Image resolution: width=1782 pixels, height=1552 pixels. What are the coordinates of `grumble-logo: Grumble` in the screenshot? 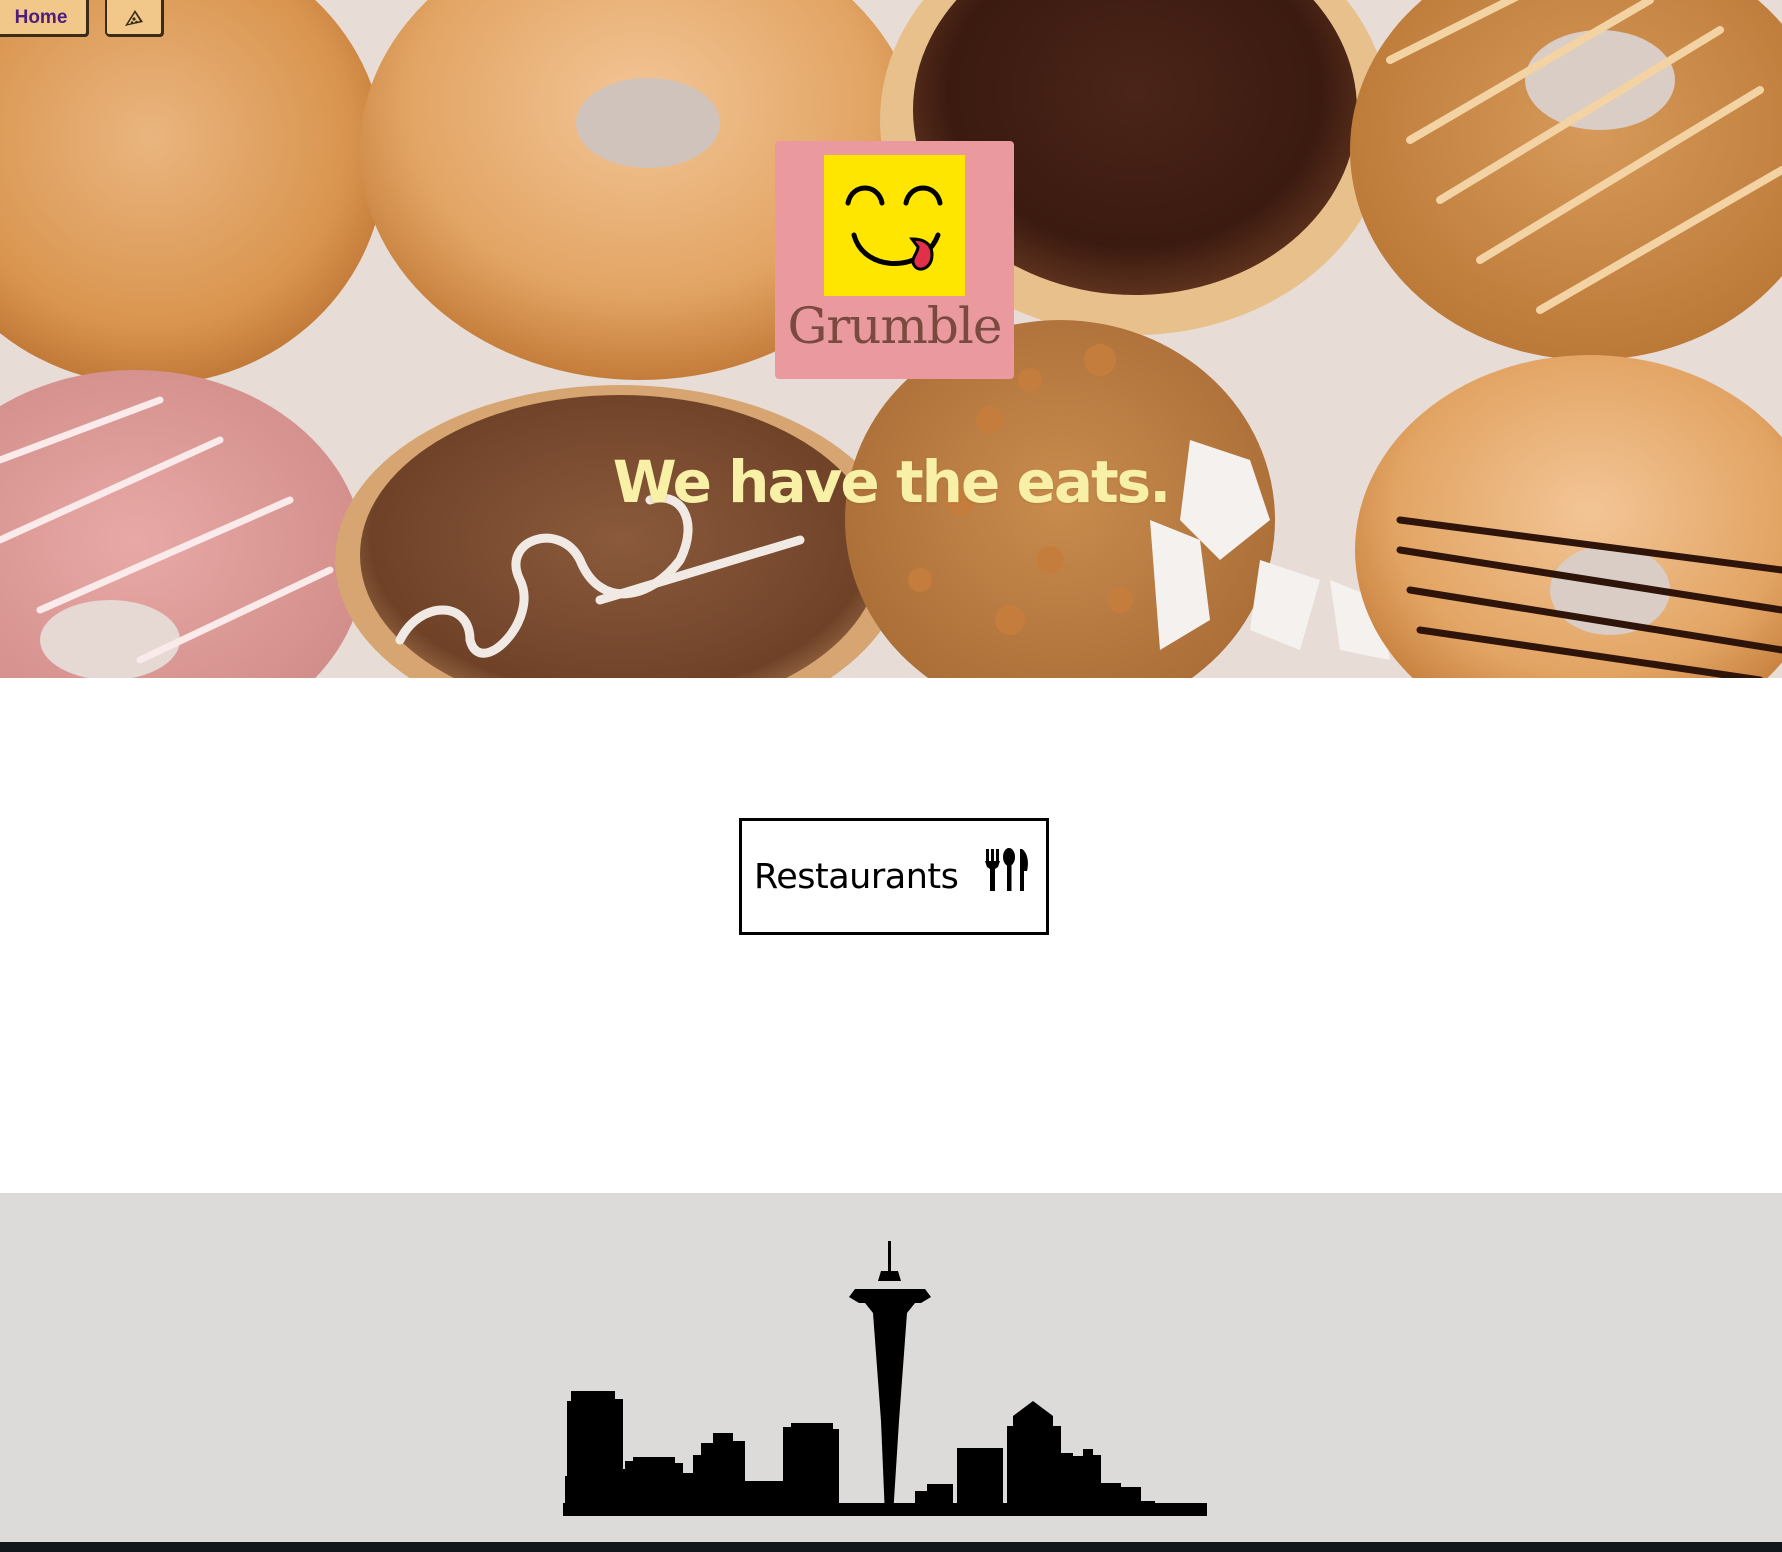 It's located at (894, 260).